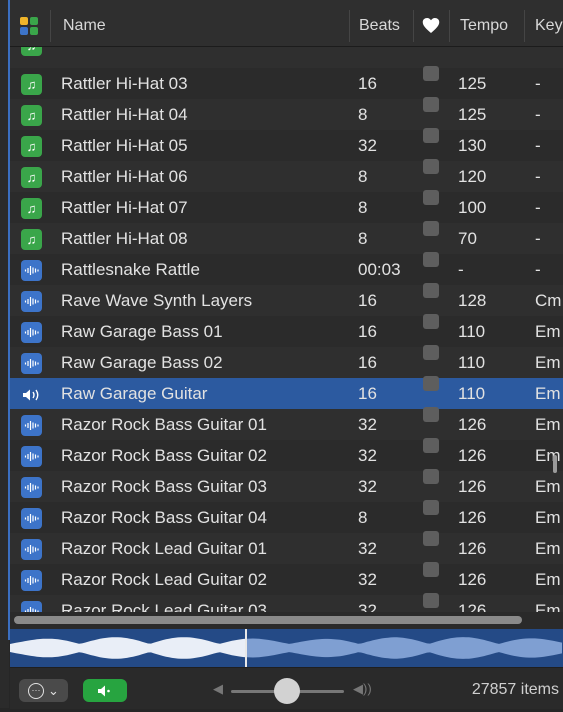  I want to click on loop-tempo: 128, so click(472, 300).